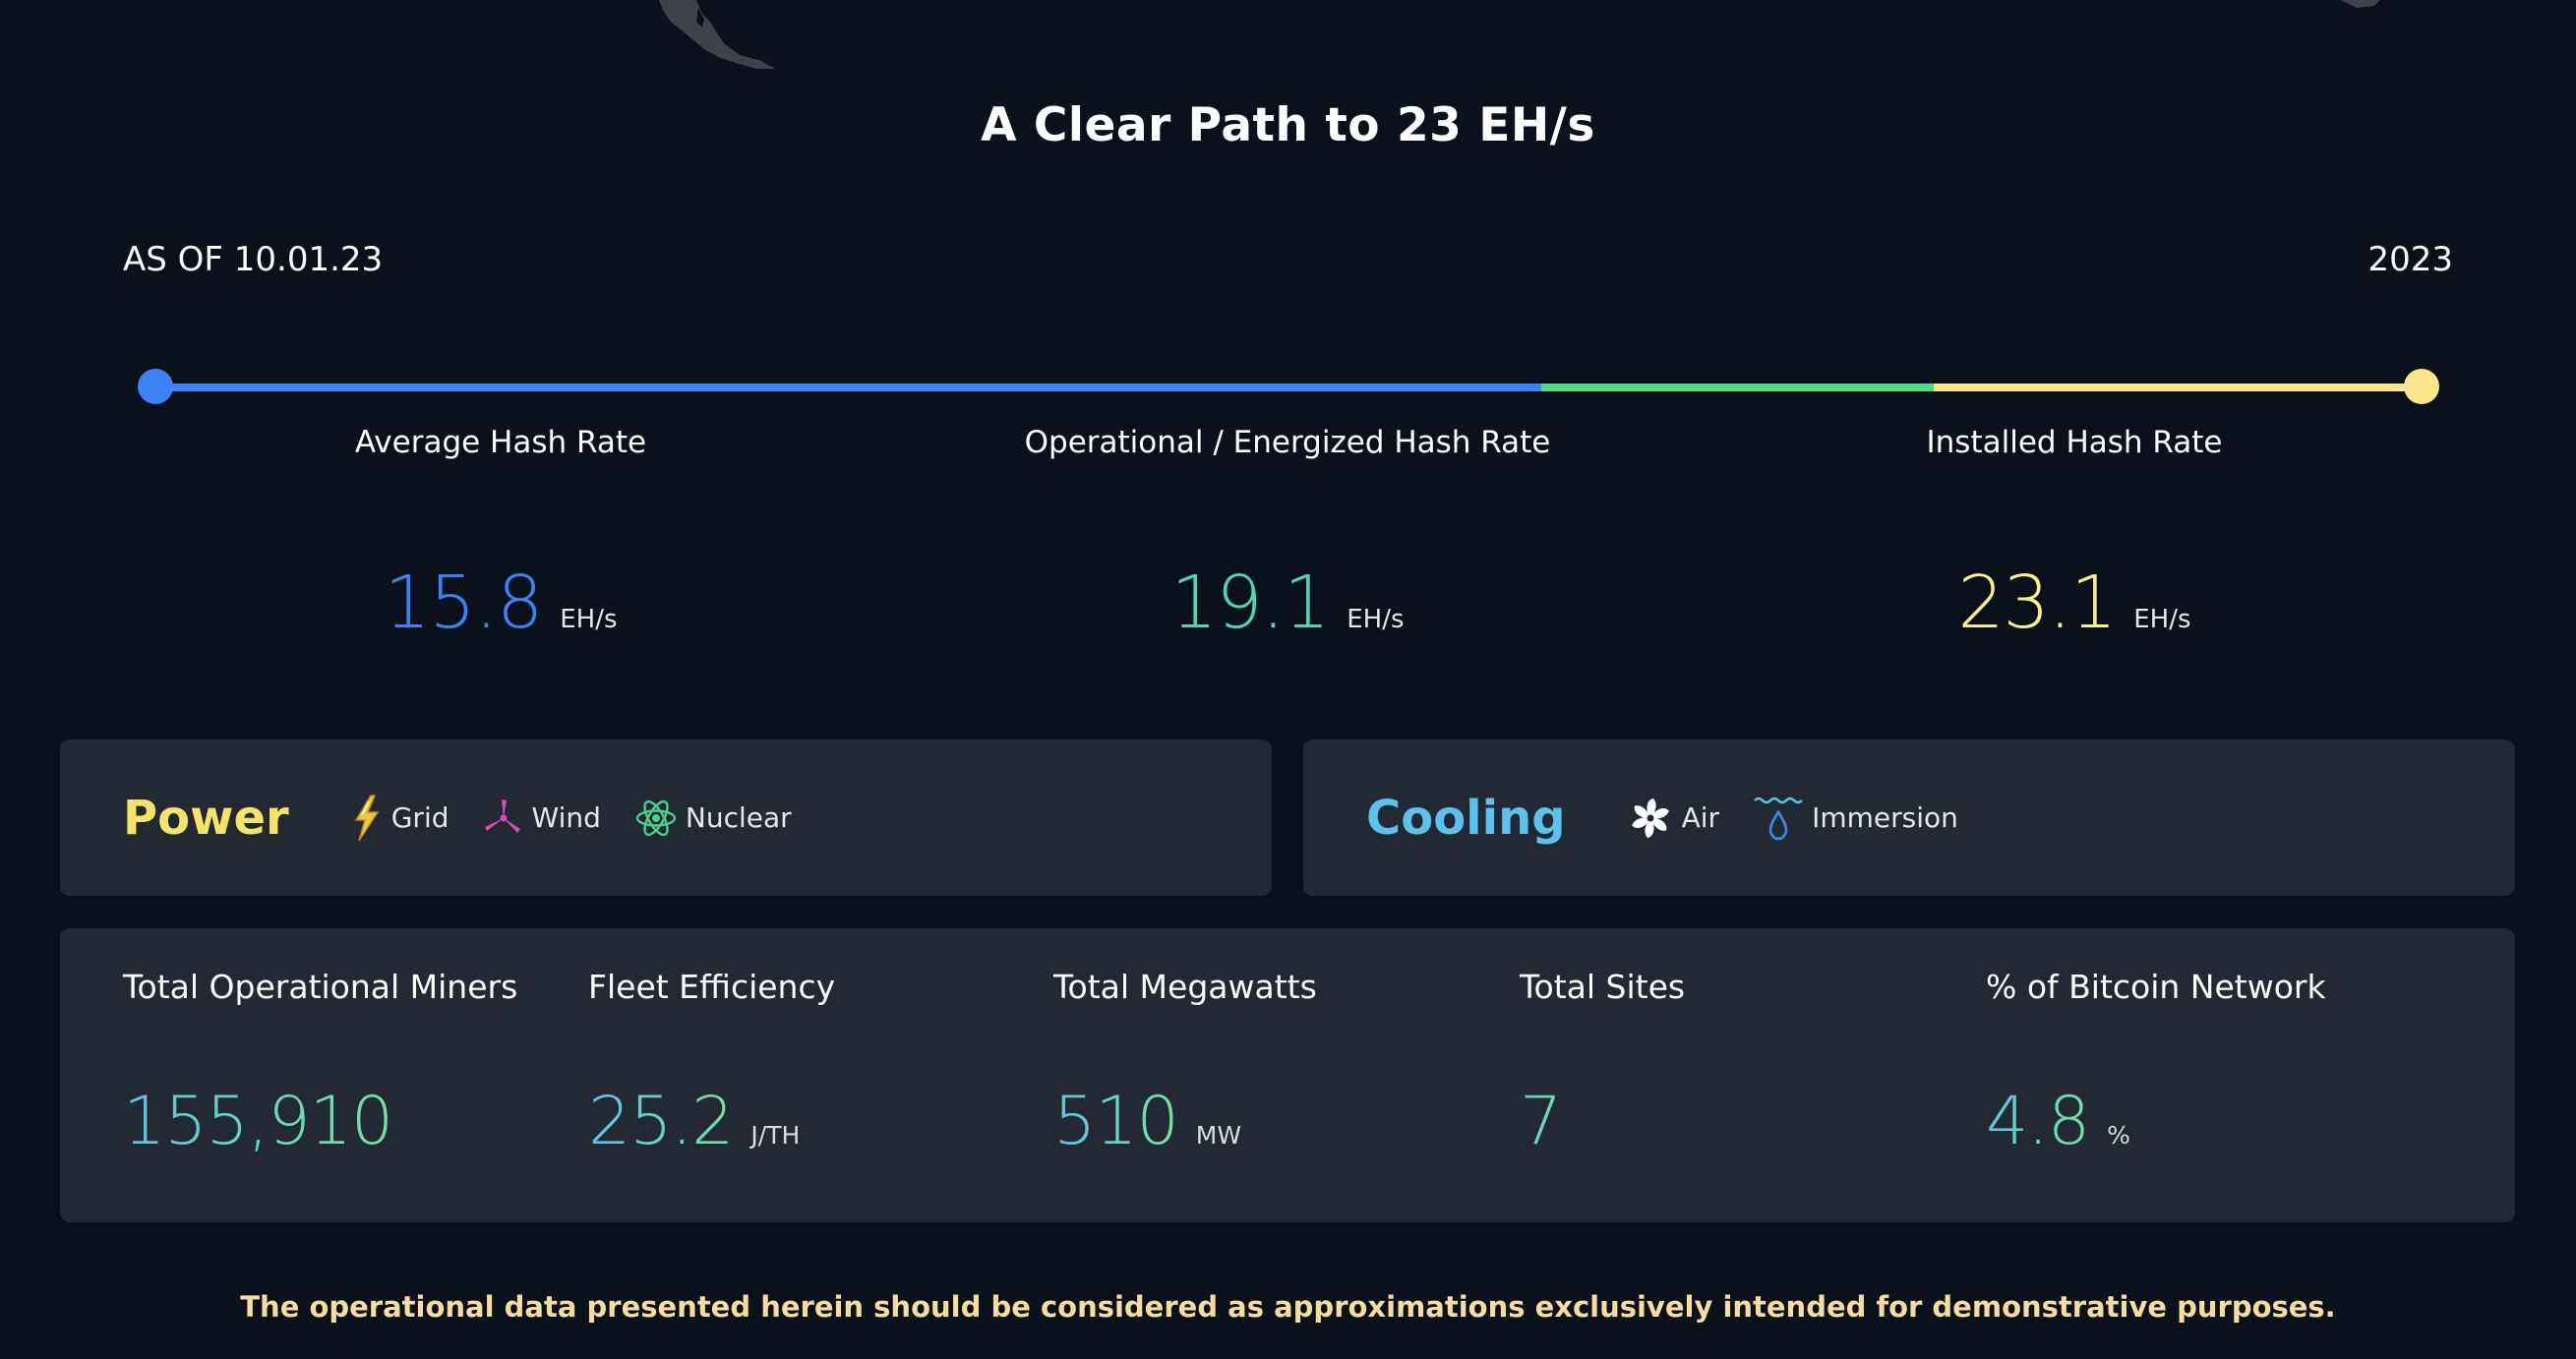 The height and width of the screenshot is (1359, 2576). What do you see at coordinates (2156, 987) in the screenshot?
I see `stat-label: % of Bitcoin Network` at bounding box center [2156, 987].